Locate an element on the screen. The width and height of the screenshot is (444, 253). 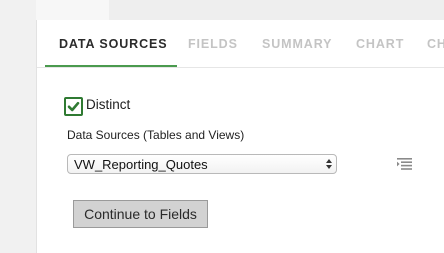
data-source-select: VW_Reporting_Quotes is located at coordinates (202, 164).